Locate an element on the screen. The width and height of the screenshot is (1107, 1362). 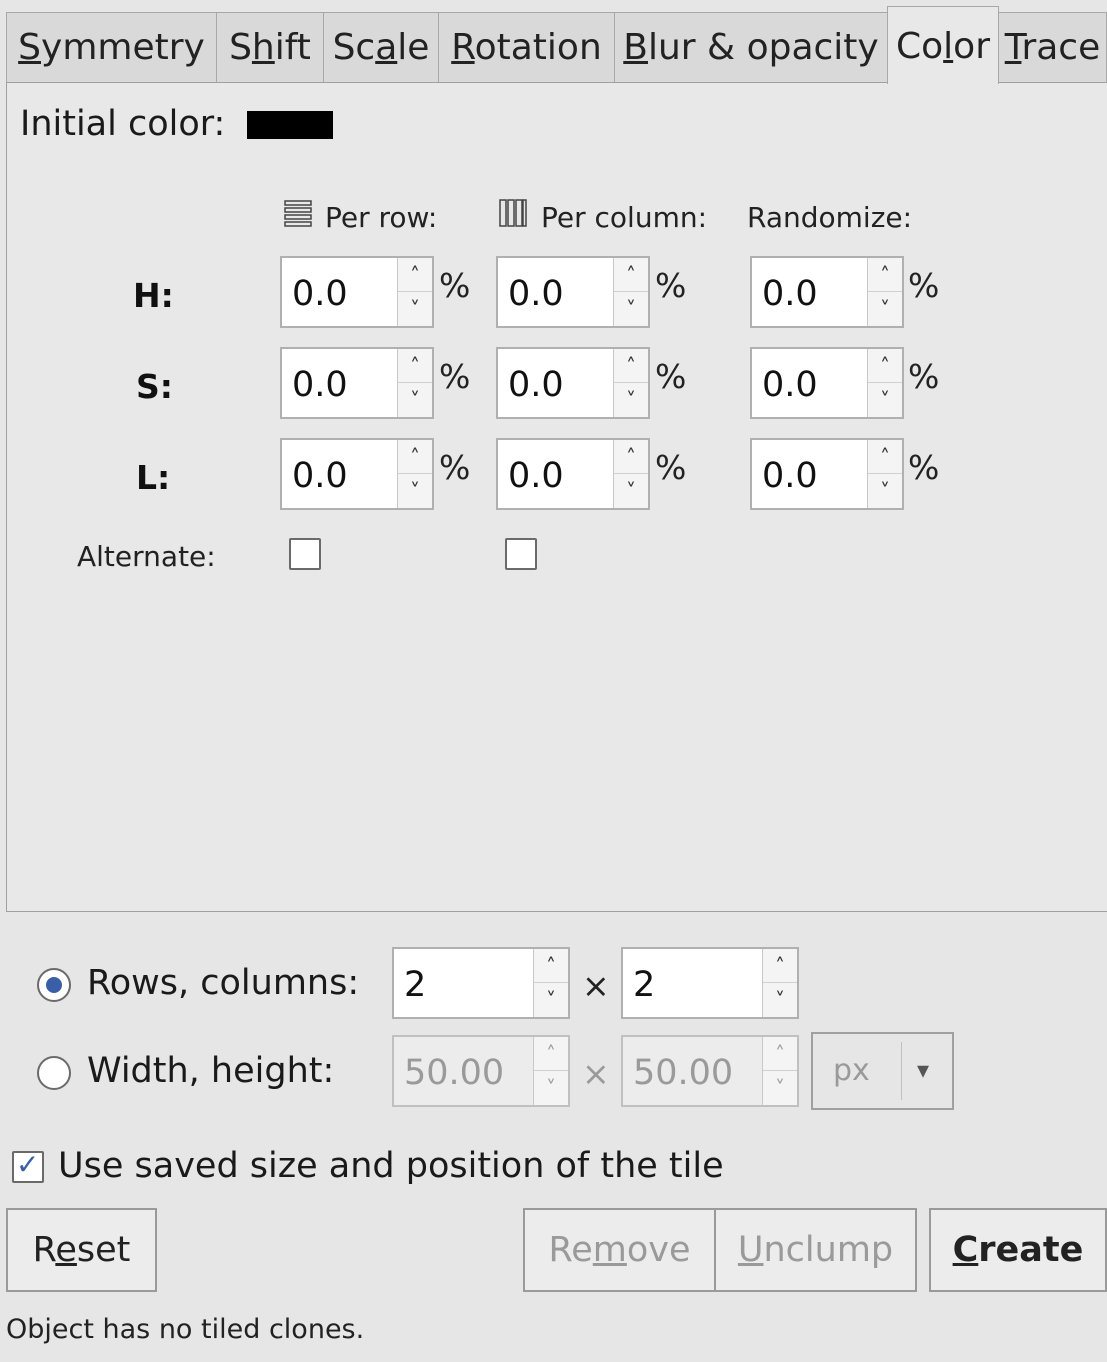
per-row-header: Per row: is located at coordinates (381, 217).